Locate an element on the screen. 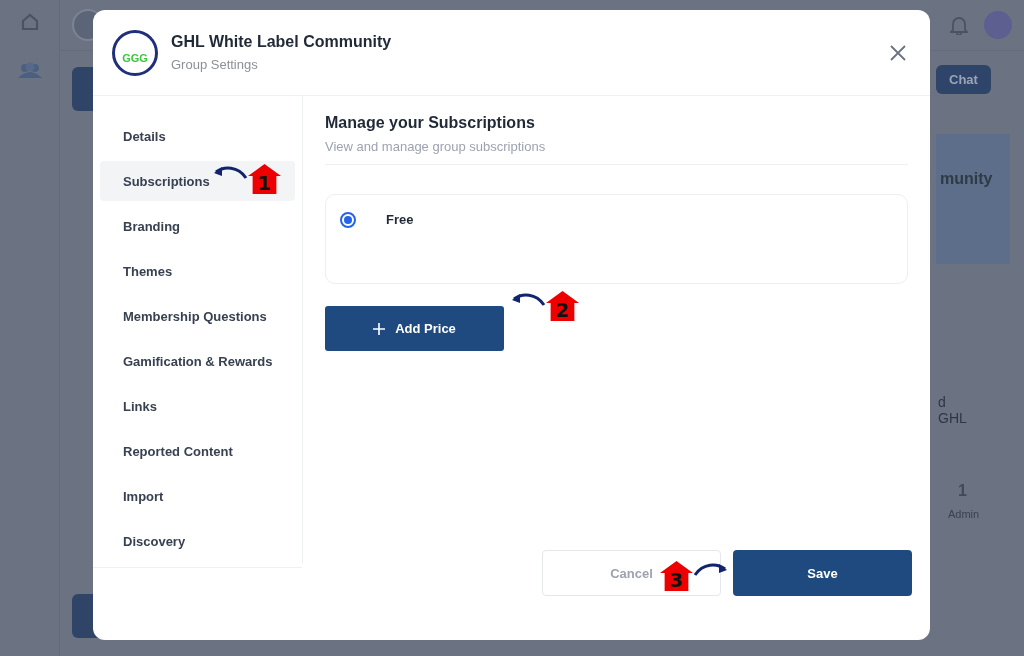  settings-menu-item: Details is located at coordinates (197, 136).